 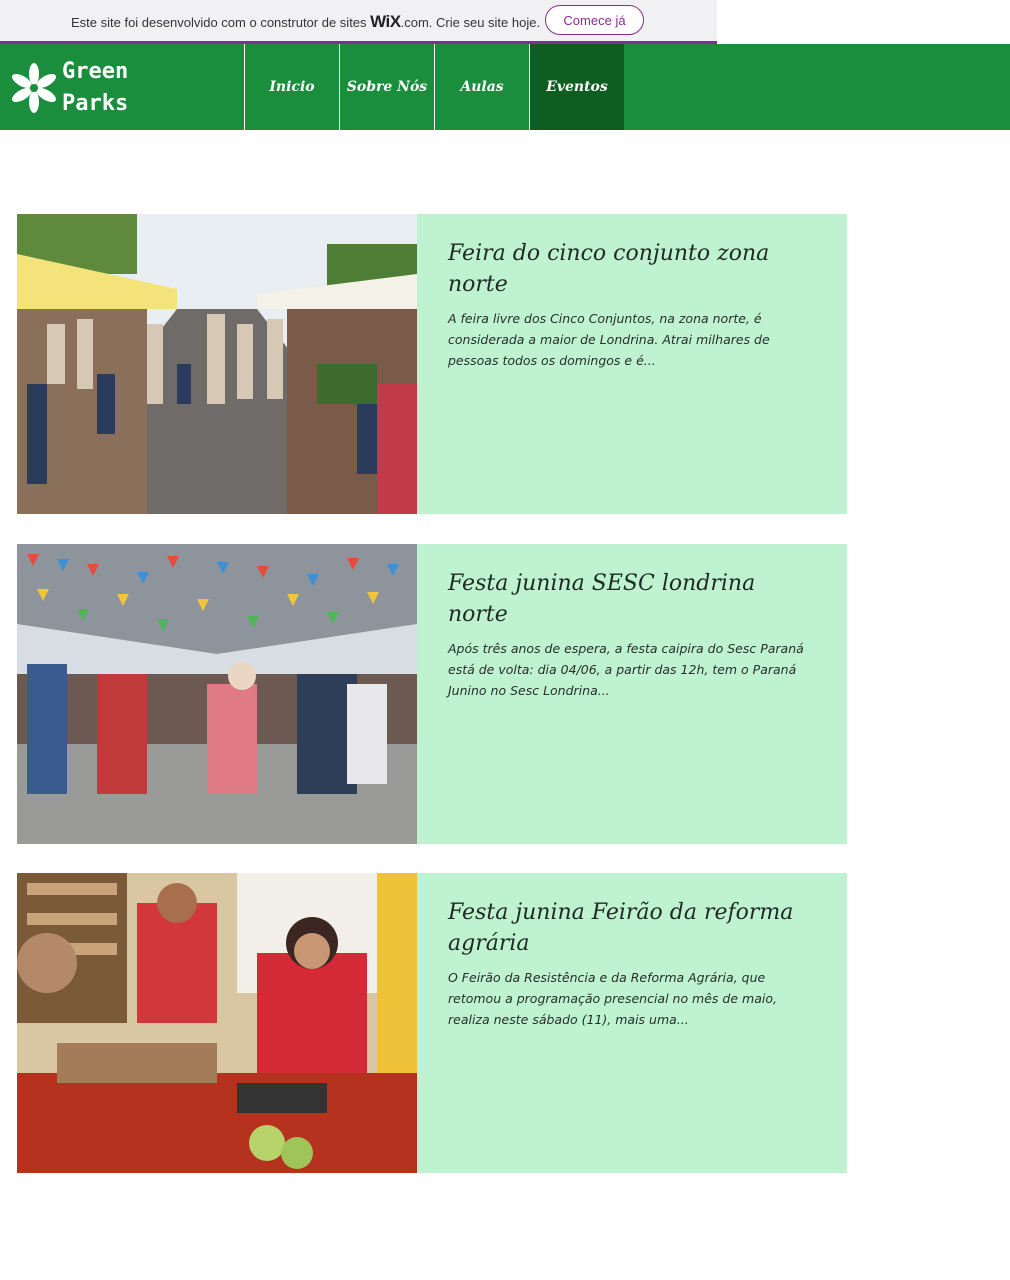 I want to click on street-market-photo, so click(x=217, y=364).